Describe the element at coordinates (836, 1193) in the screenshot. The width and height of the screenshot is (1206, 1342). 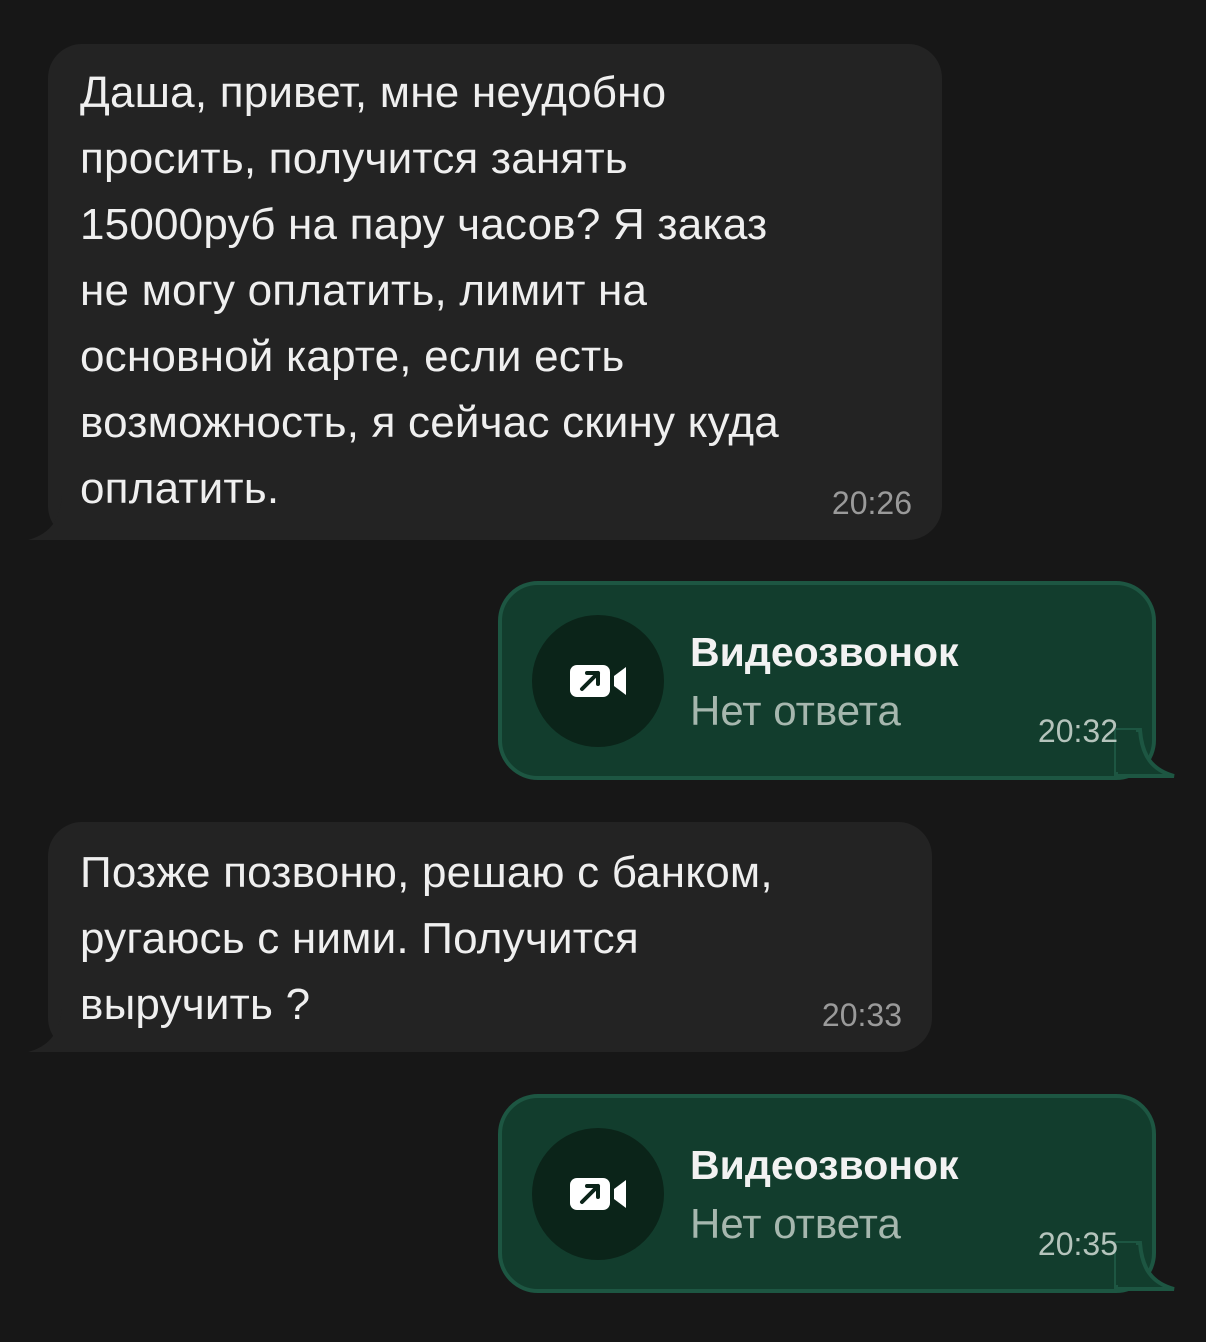
I see `outgoing-call-message: Видеозвонок Нет ответа 20:35` at that location.